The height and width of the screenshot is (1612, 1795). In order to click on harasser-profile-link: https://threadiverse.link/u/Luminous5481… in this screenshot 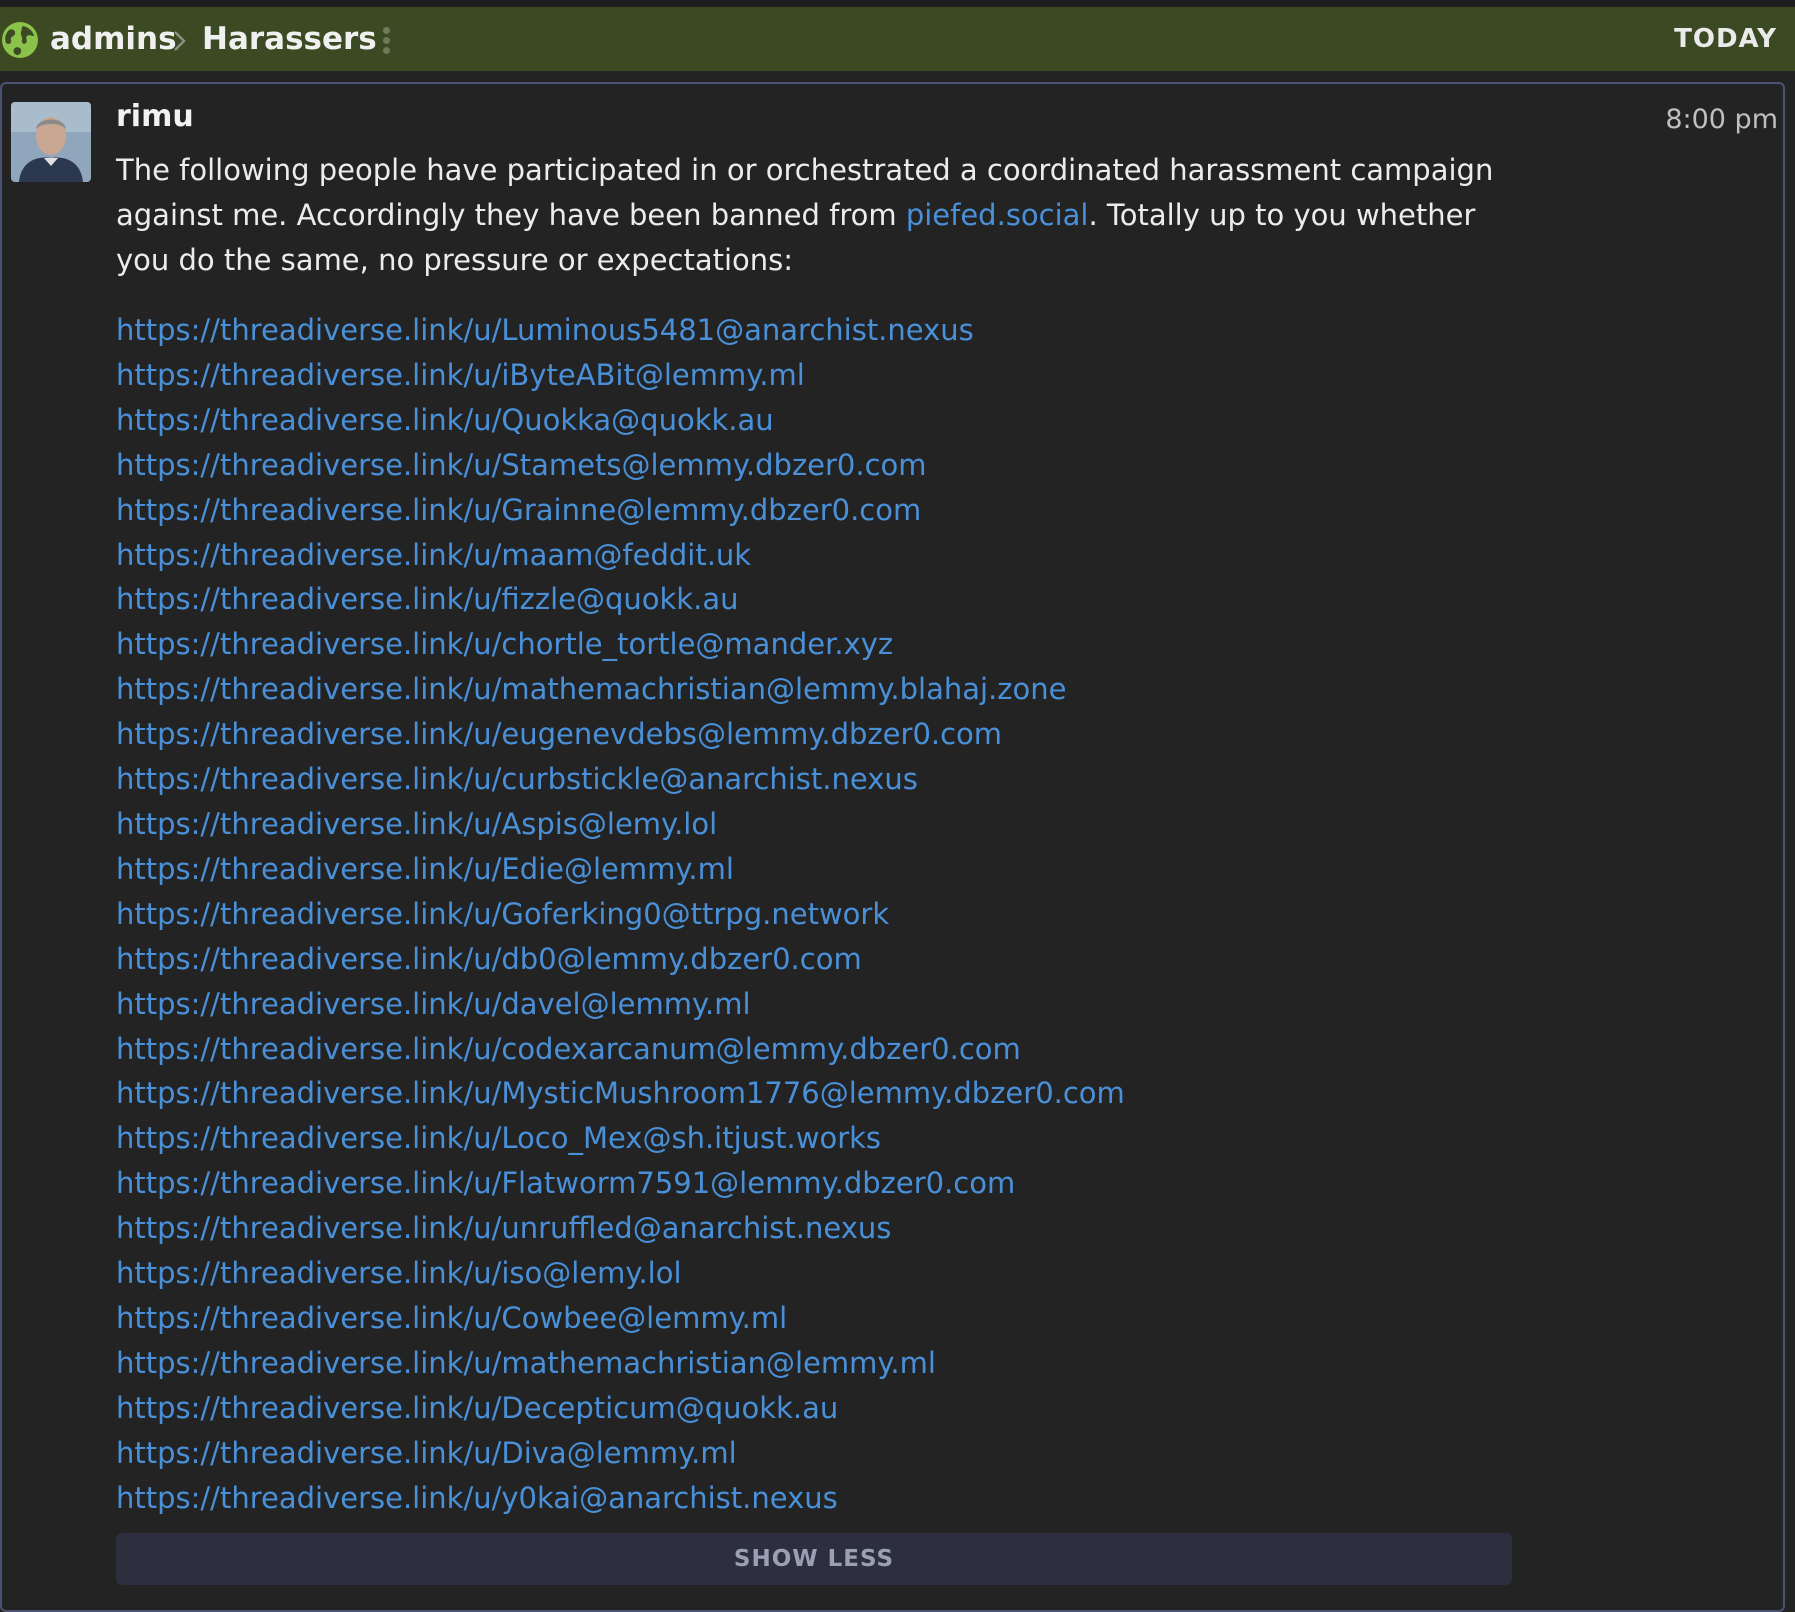, I will do `click(816, 330)`.